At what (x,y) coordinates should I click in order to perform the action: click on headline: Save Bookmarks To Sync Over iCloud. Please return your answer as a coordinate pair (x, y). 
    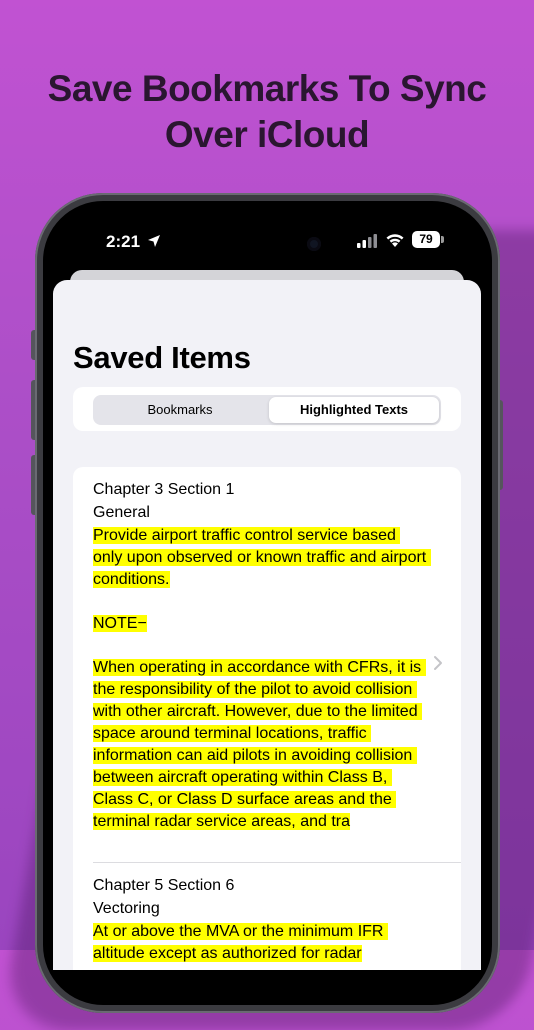
    Looking at the image, I should click on (267, 112).